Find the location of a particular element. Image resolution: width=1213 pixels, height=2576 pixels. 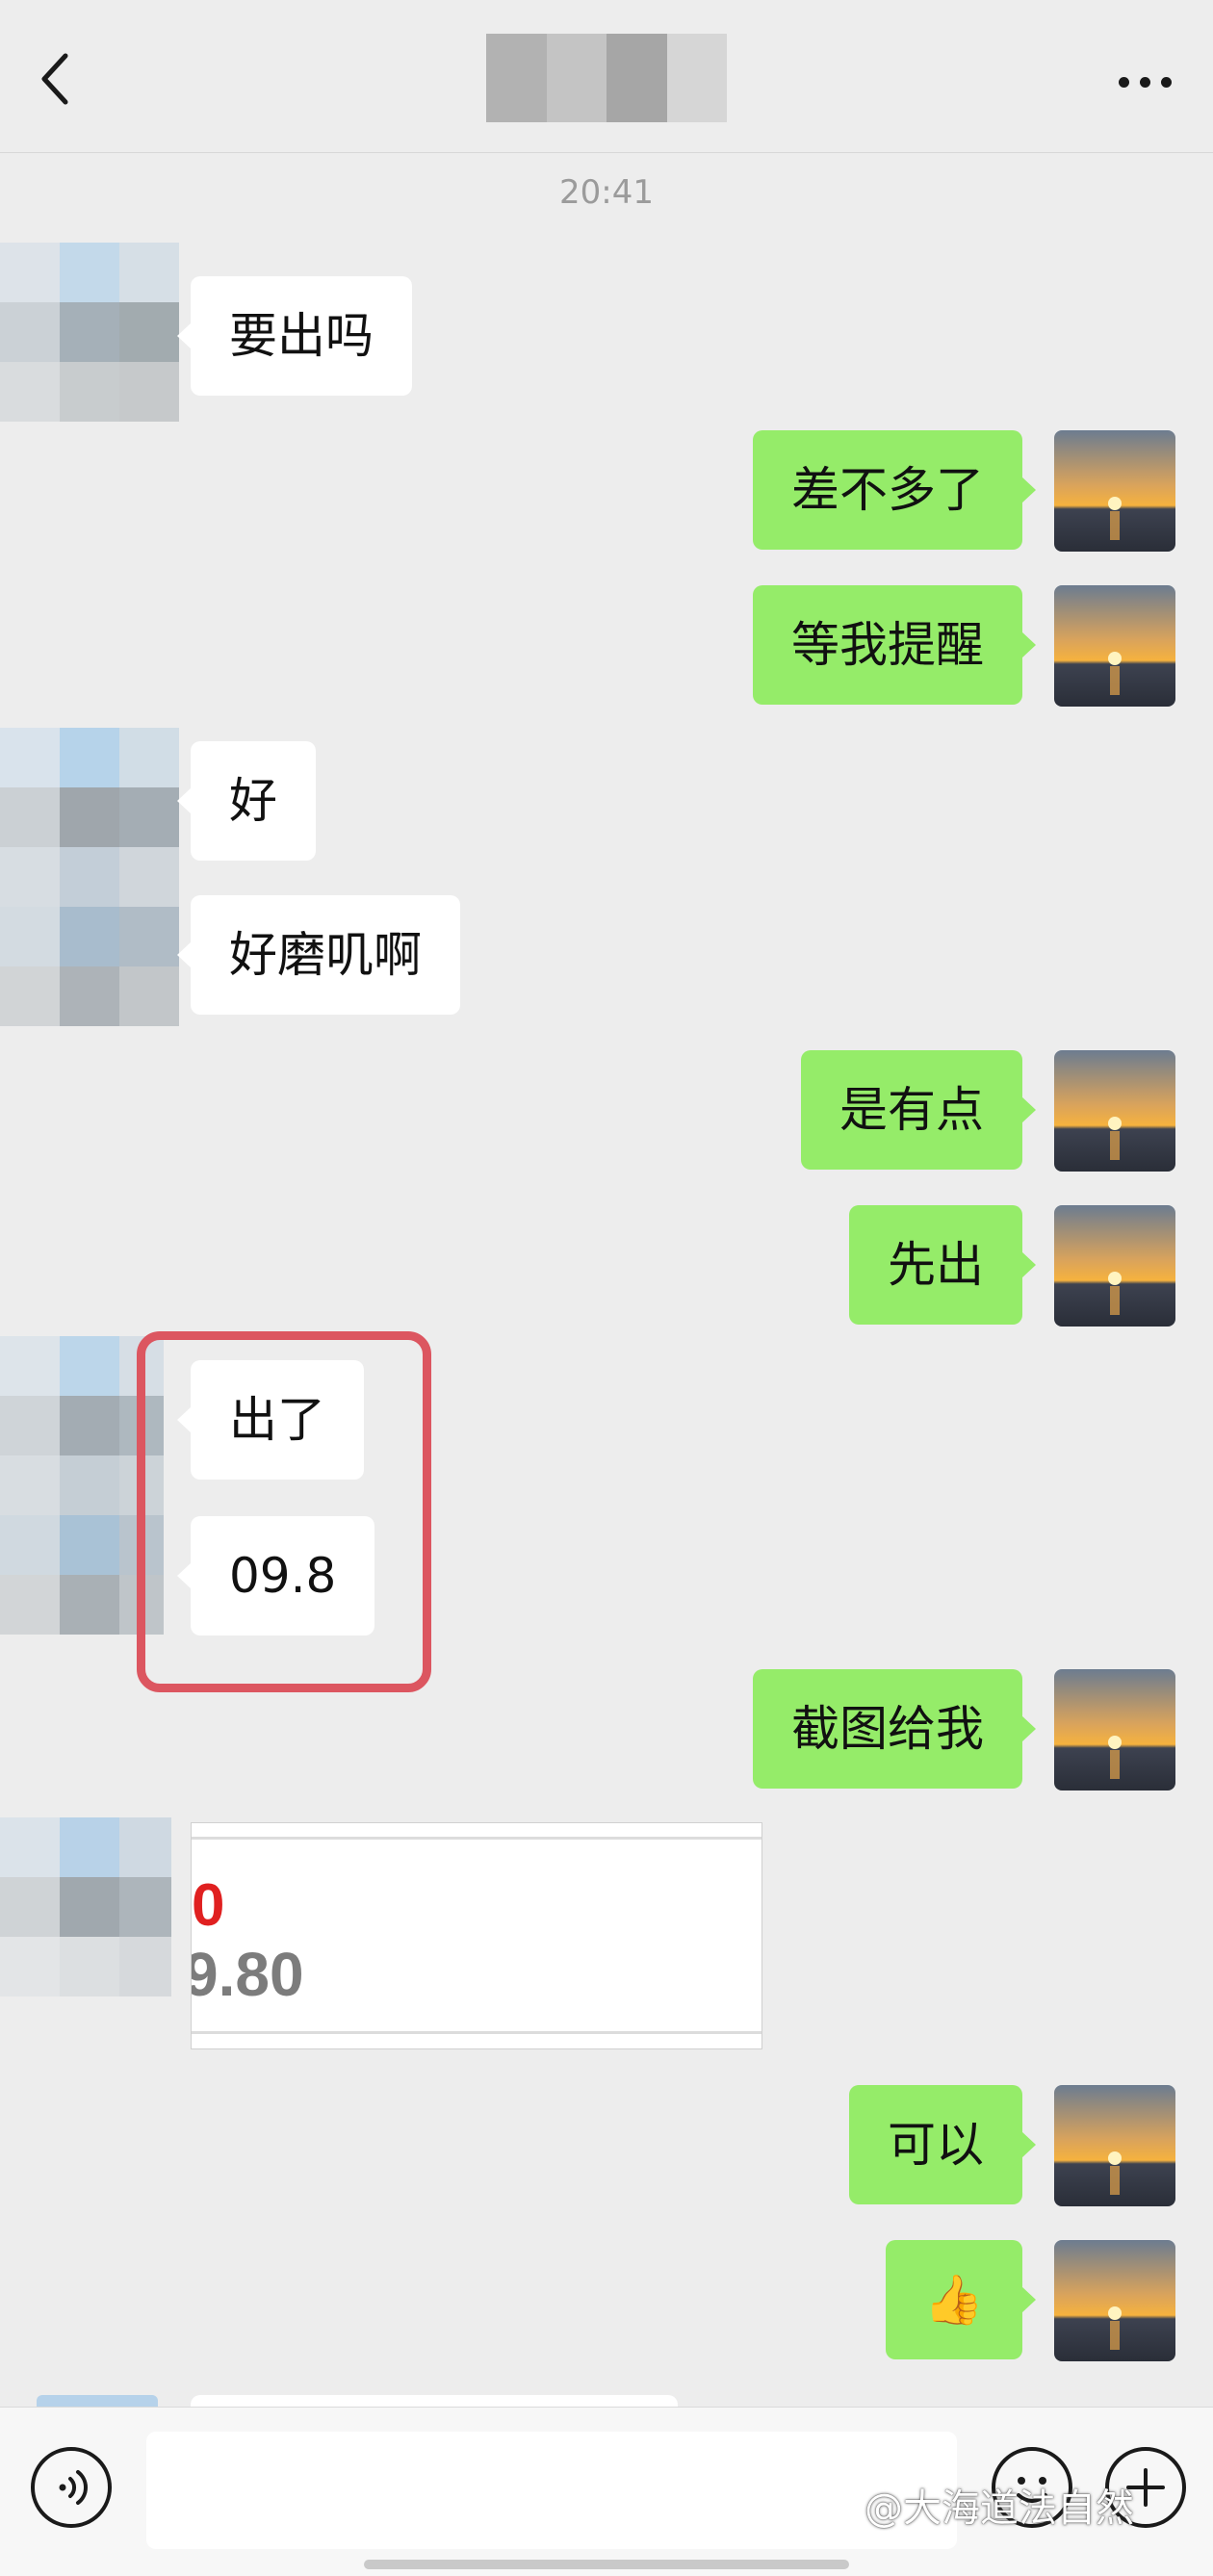

message-input is located at coordinates (551, 2491).